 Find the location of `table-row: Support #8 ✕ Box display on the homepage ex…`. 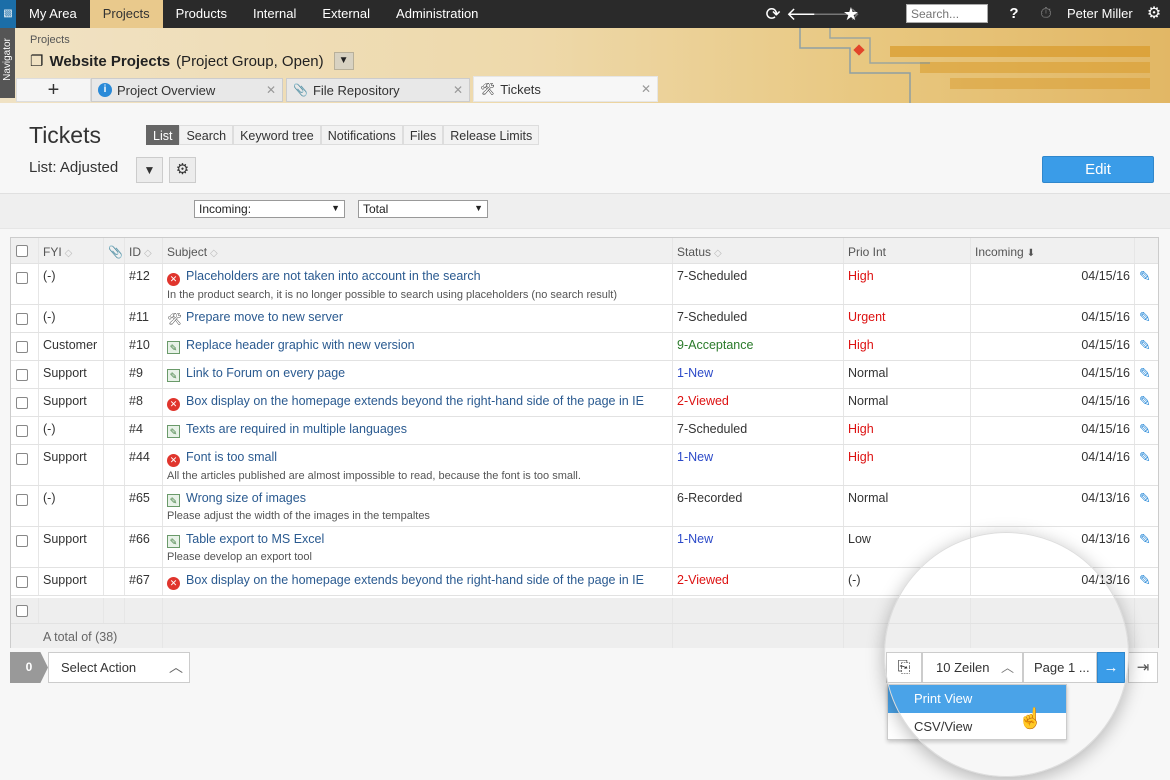

table-row: Support #8 ✕ Box display on the homepage ex… is located at coordinates (584, 403).